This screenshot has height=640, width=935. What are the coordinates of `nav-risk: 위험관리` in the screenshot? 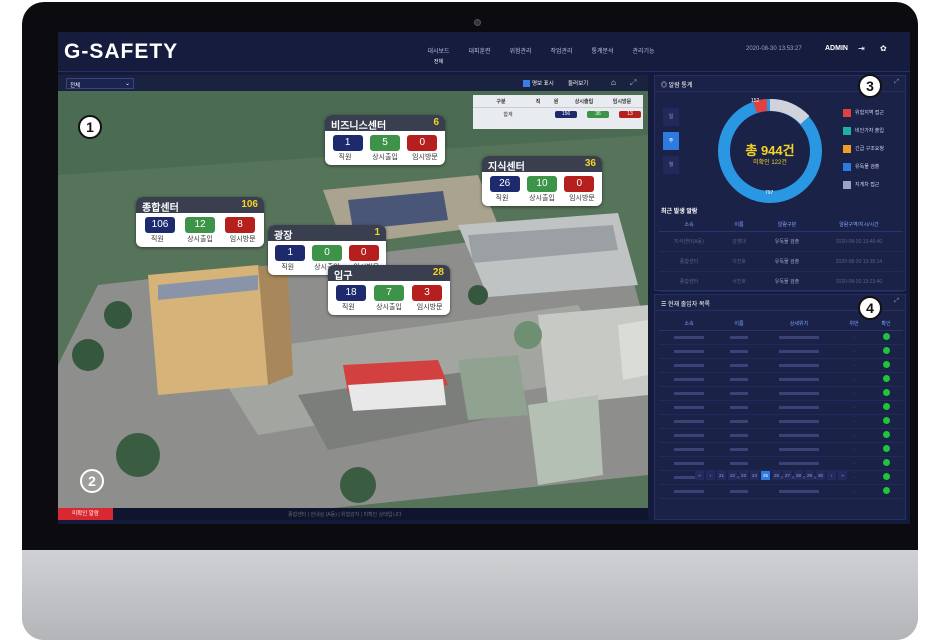 It's located at (520, 50).